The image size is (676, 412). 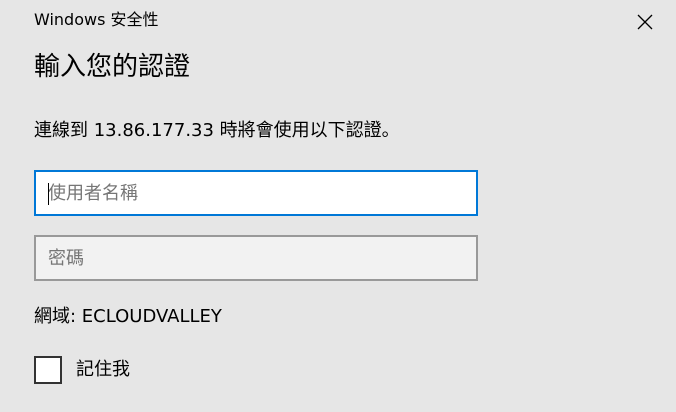 What do you see at coordinates (48, 370) in the screenshot?
I see `remember-me-checkbox` at bounding box center [48, 370].